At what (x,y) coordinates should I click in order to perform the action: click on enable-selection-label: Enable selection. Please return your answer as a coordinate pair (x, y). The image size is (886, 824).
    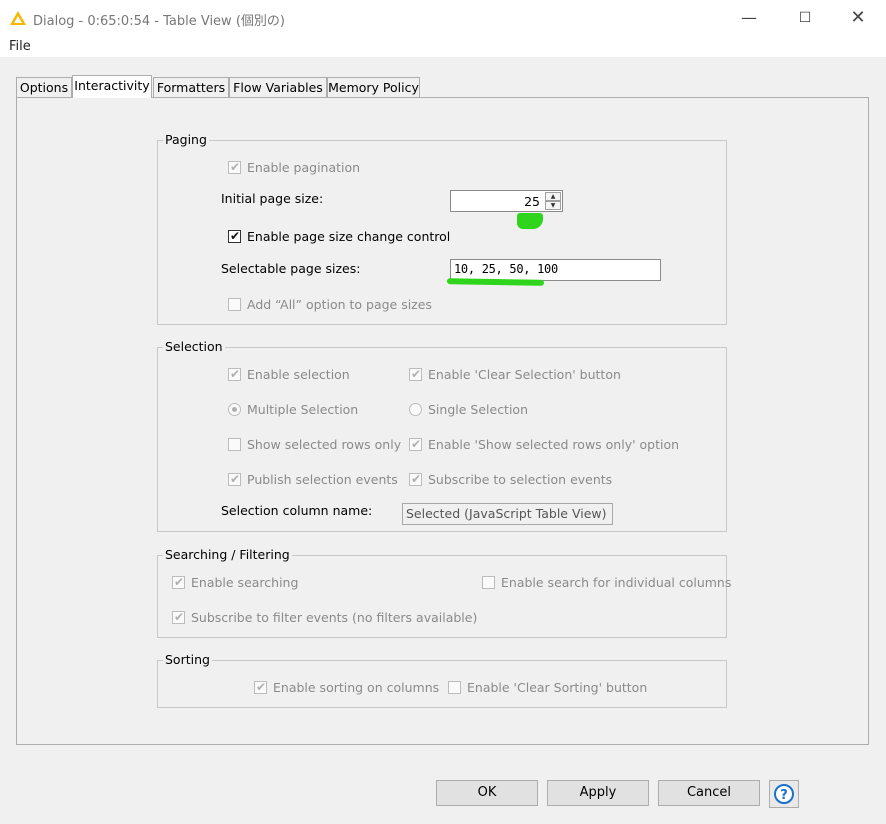
    Looking at the image, I should click on (298, 374).